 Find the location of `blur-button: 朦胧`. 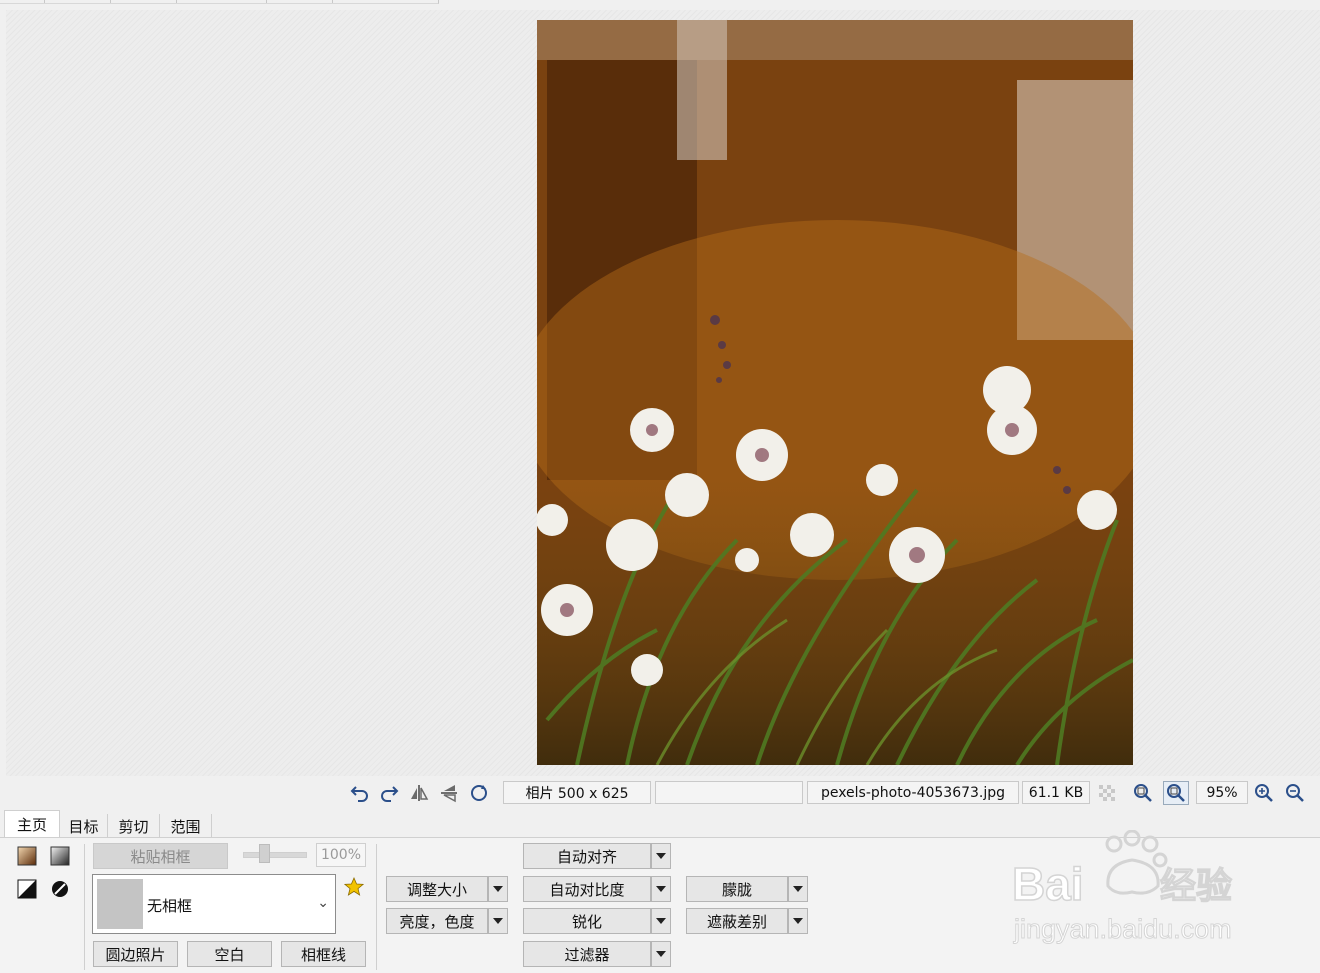

blur-button: 朦胧 is located at coordinates (737, 889).